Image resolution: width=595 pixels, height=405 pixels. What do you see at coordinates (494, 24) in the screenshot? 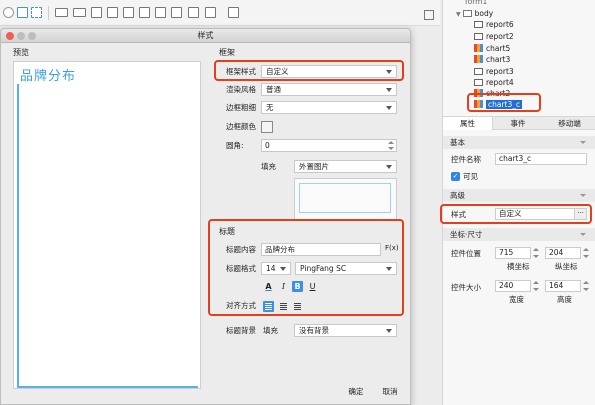
I see `tree-item: report6` at bounding box center [494, 24].